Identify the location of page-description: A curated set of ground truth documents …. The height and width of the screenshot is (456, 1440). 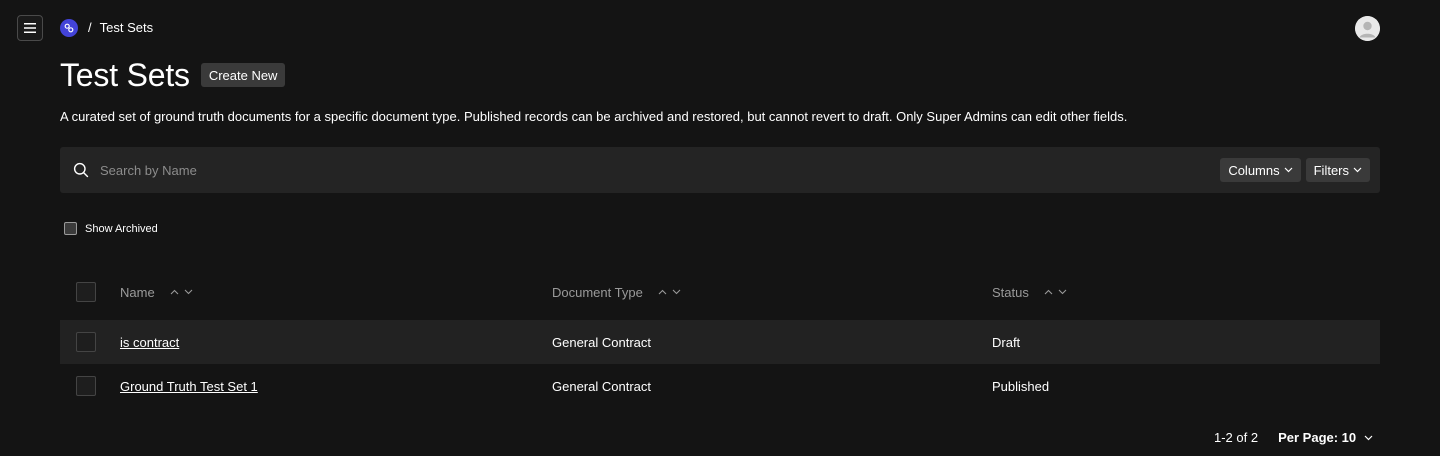
(594, 116).